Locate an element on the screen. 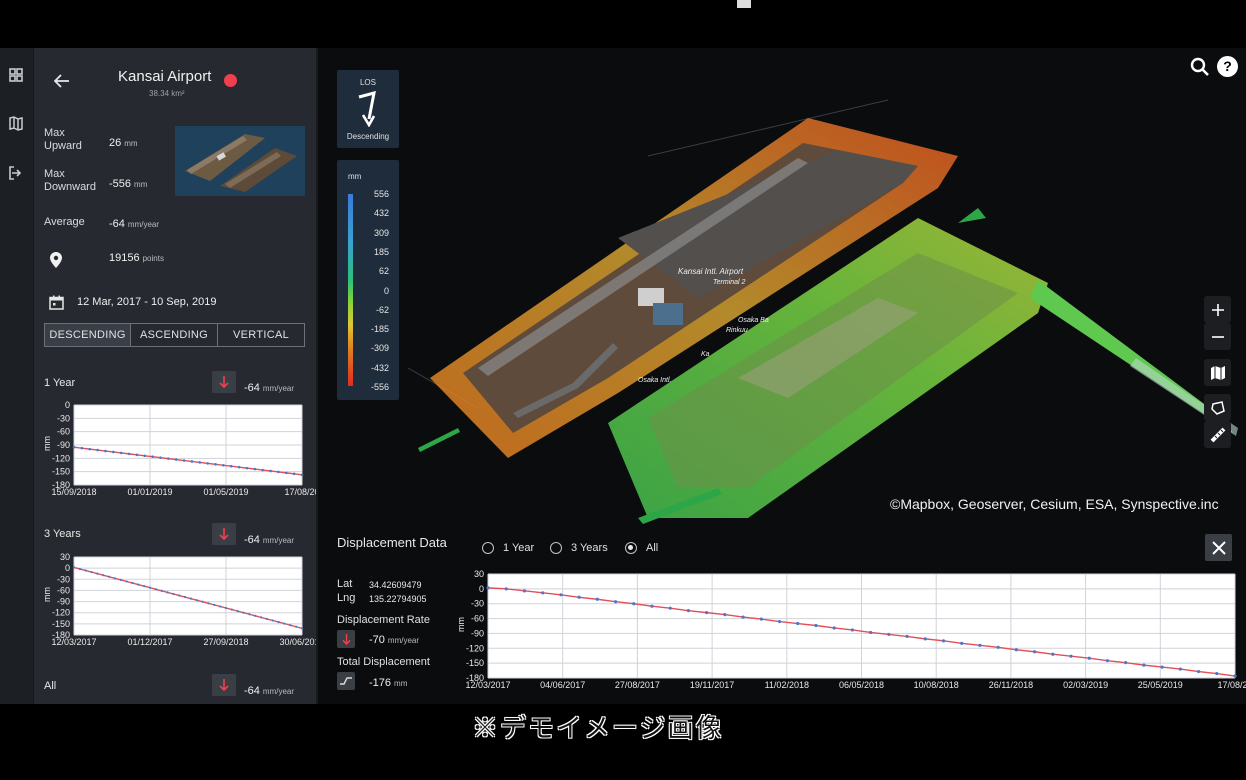 The image size is (1246, 780). x-tick-label: 26/11/2018 is located at coordinates (1011, 685).